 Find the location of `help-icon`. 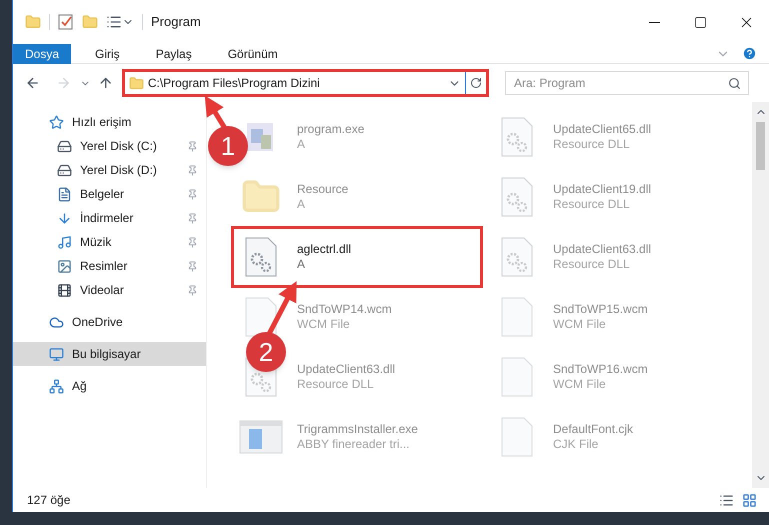

help-icon is located at coordinates (749, 53).